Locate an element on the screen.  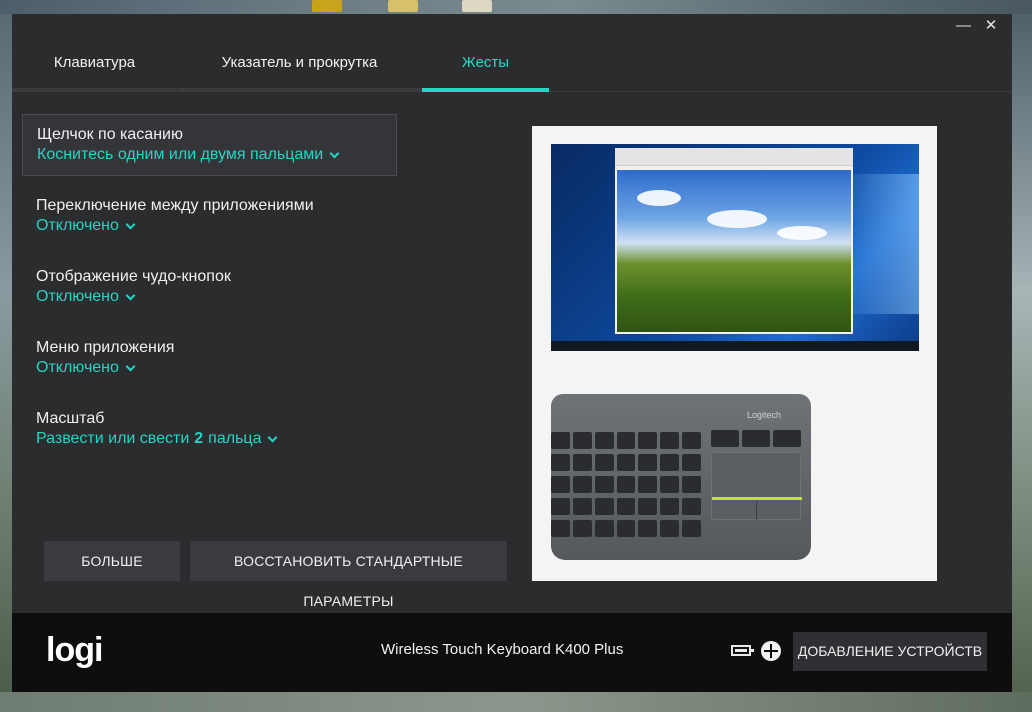
gesture-value: Коснитесь одним или двумя пальцами is located at coordinates (180, 154).